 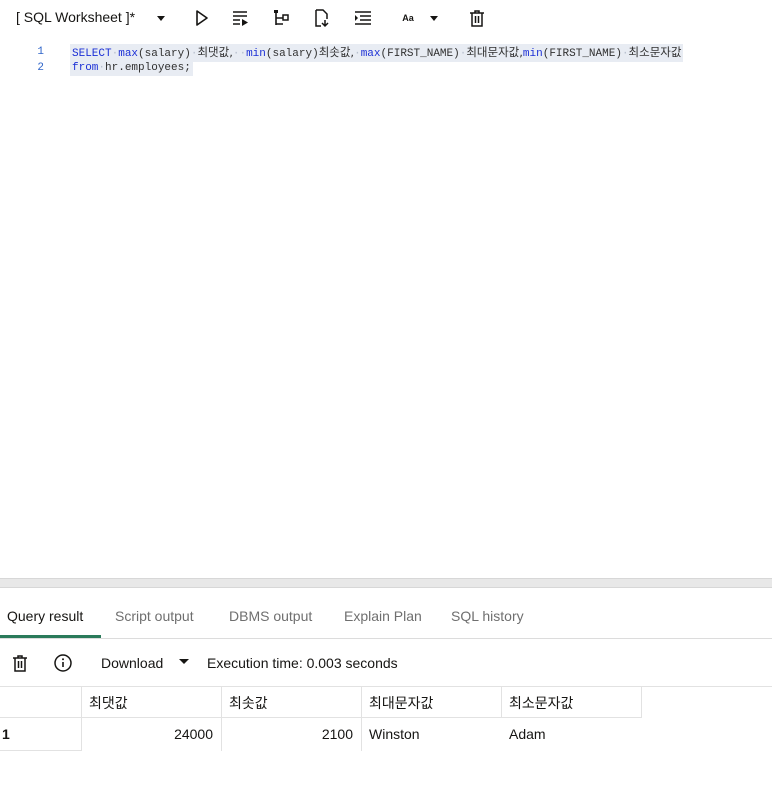 I want to click on column-header: 최댓값, so click(x=151, y=702).